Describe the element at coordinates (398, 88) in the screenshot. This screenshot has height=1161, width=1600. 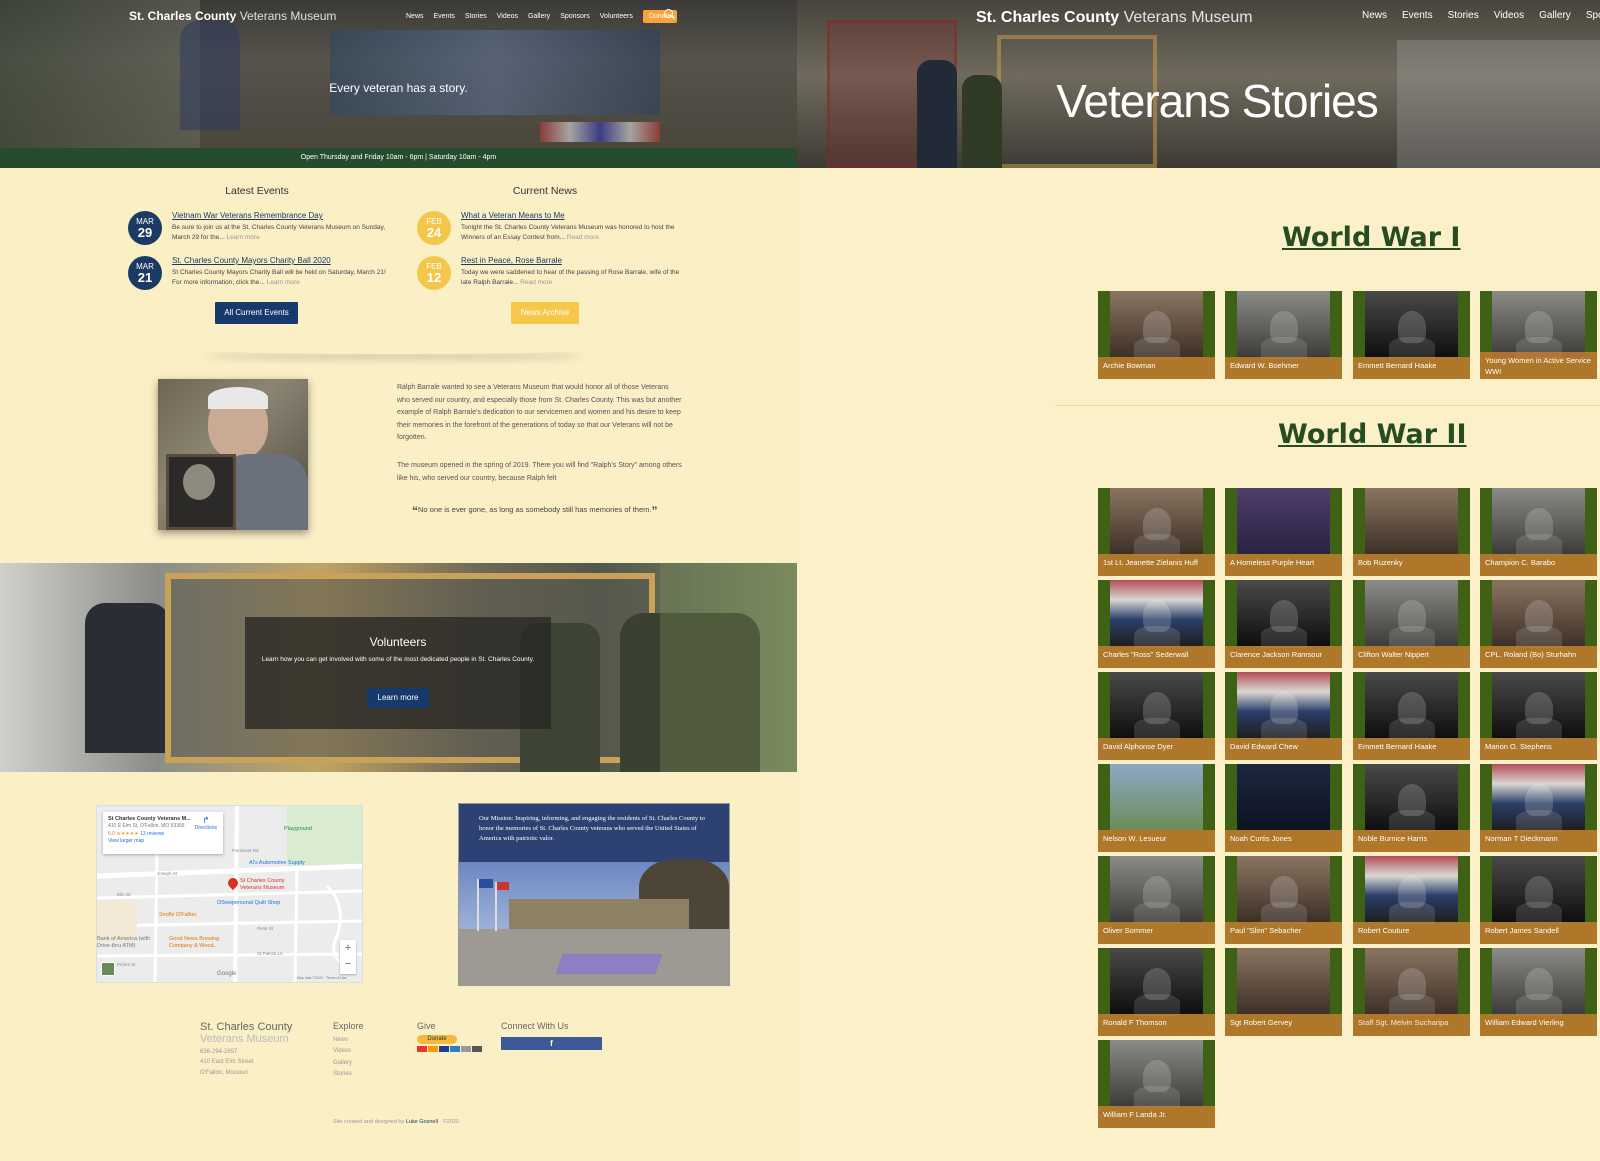
I see `hero-tagline: Every veteran has a story.` at that location.